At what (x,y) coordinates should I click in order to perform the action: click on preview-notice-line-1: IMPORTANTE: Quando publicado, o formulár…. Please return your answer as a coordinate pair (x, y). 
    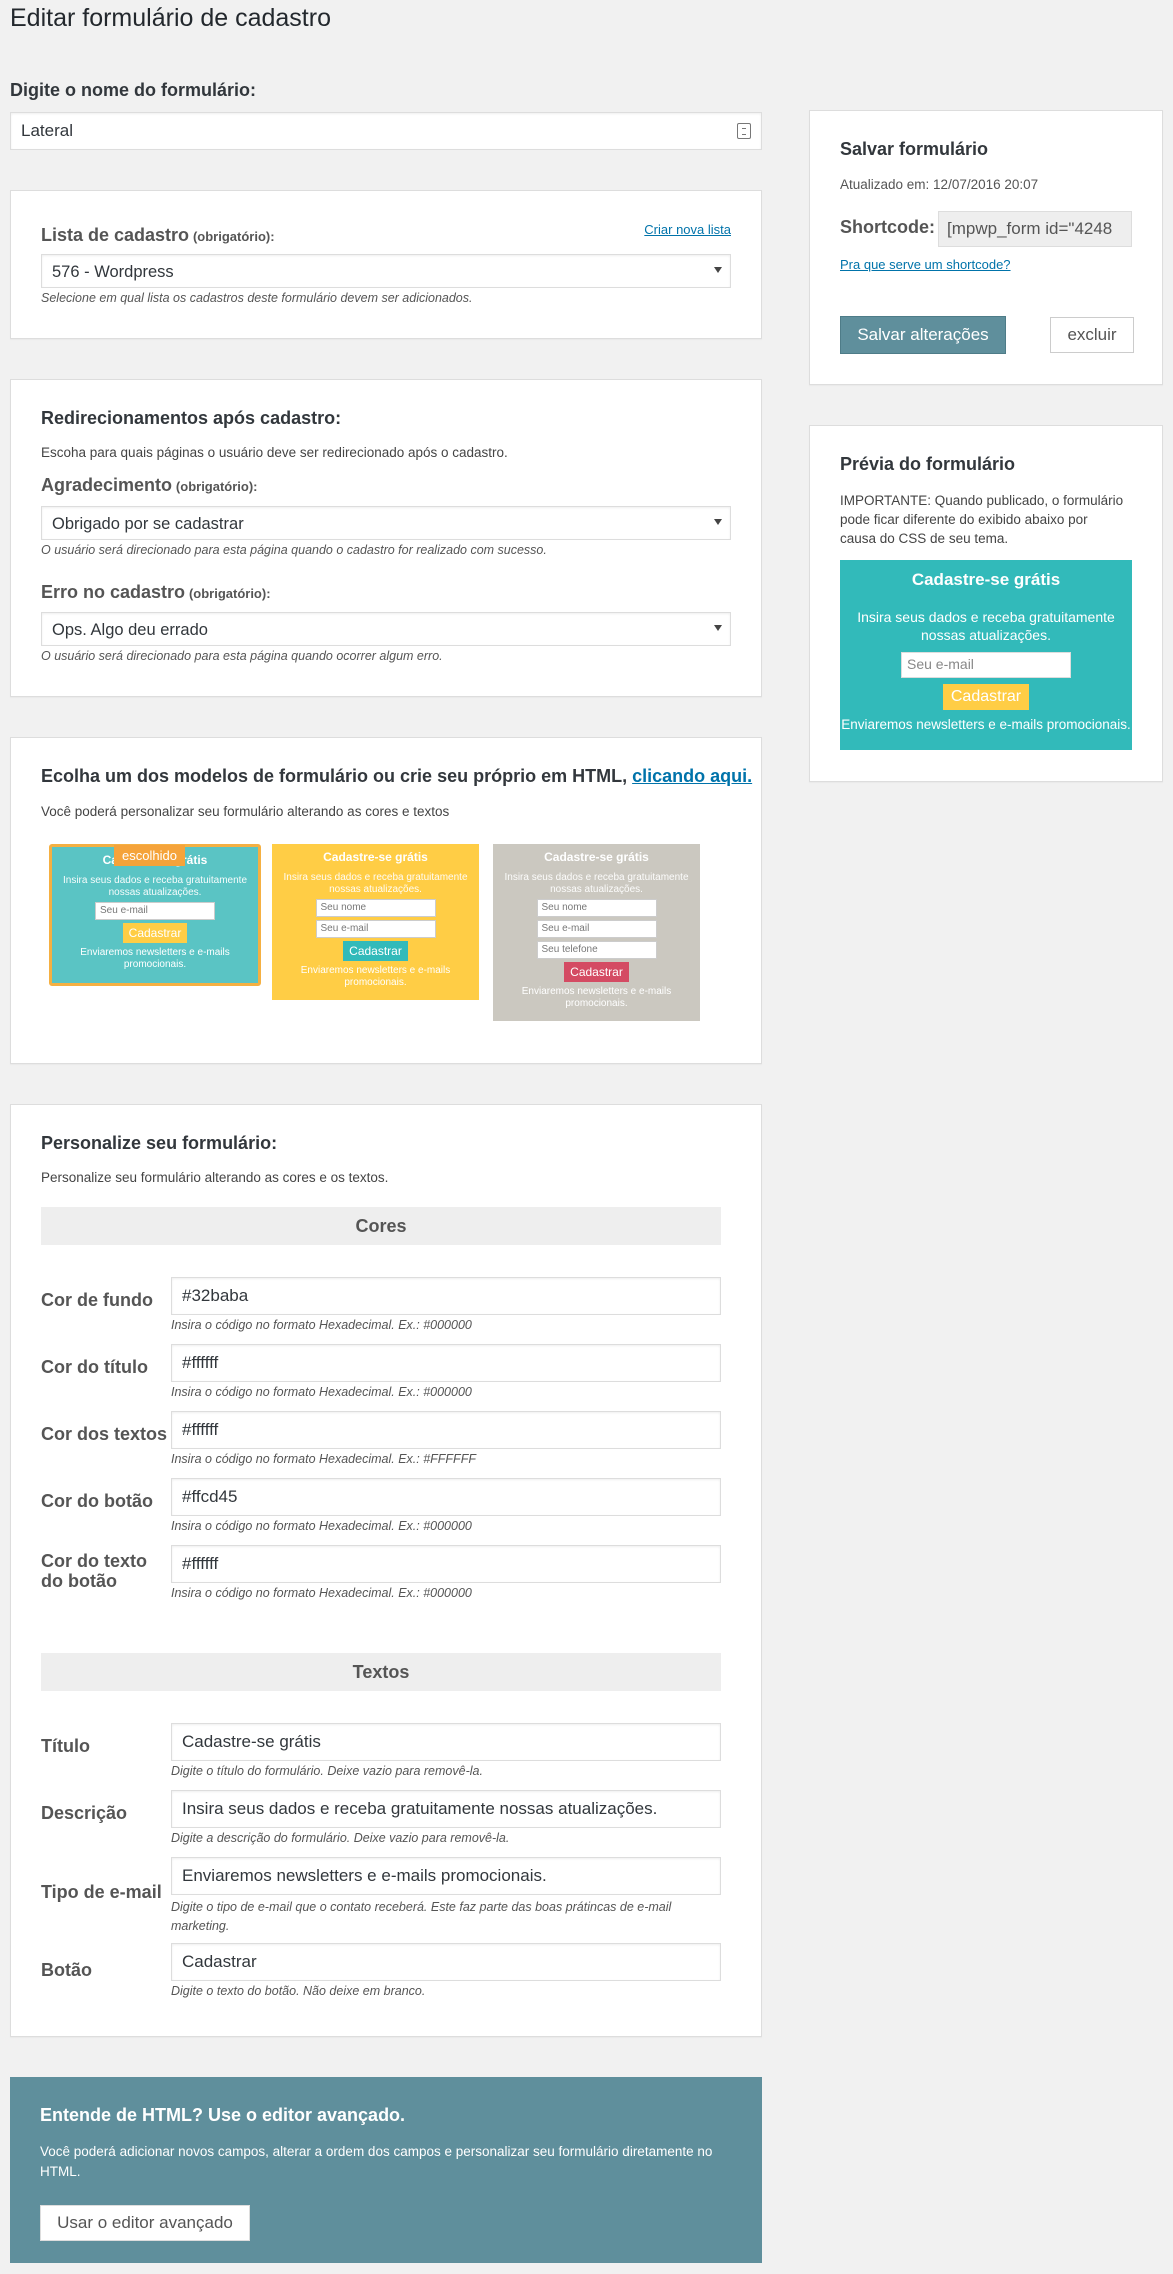
    Looking at the image, I should click on (982, 500).